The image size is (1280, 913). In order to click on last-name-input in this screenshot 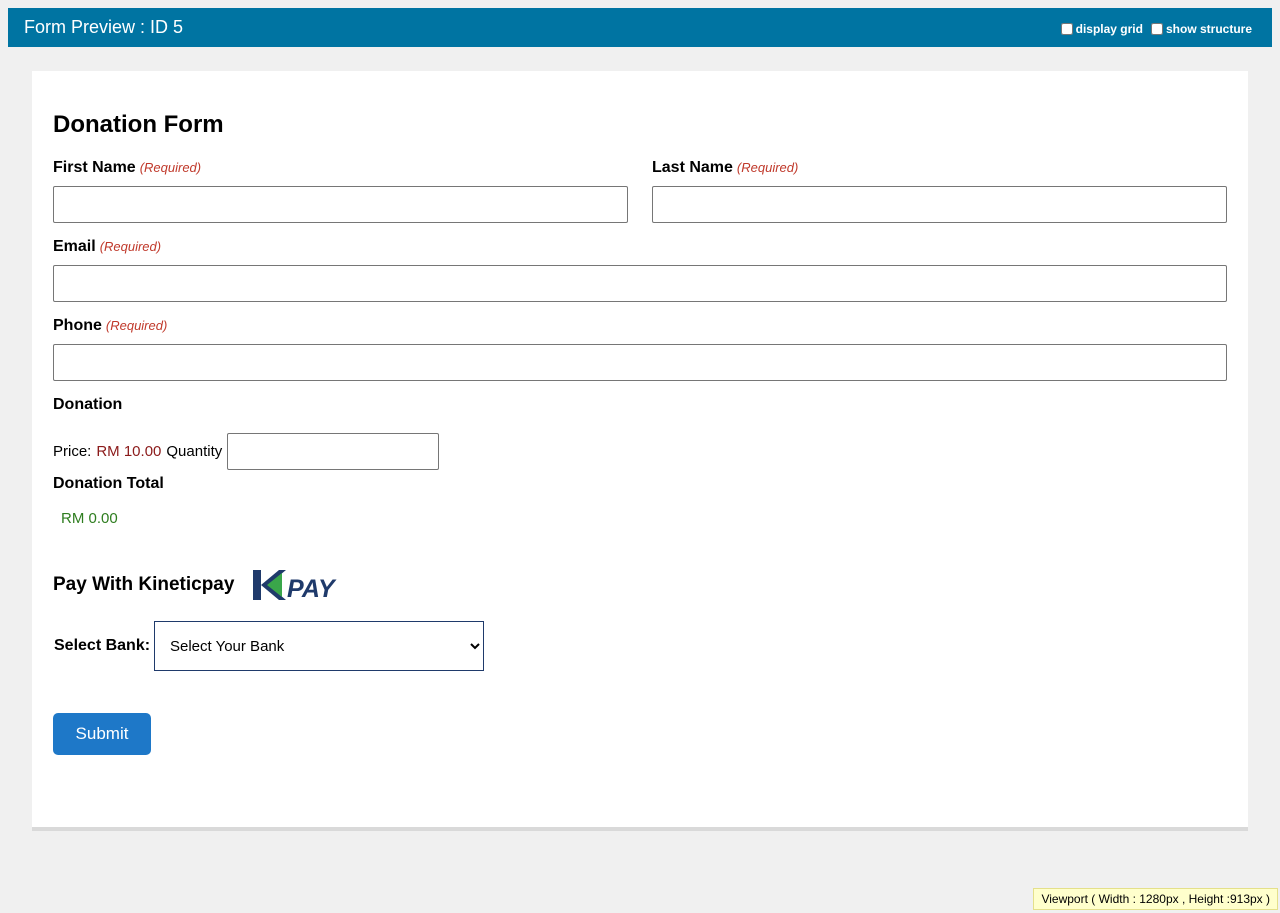, I will do `click(939, 204)`.